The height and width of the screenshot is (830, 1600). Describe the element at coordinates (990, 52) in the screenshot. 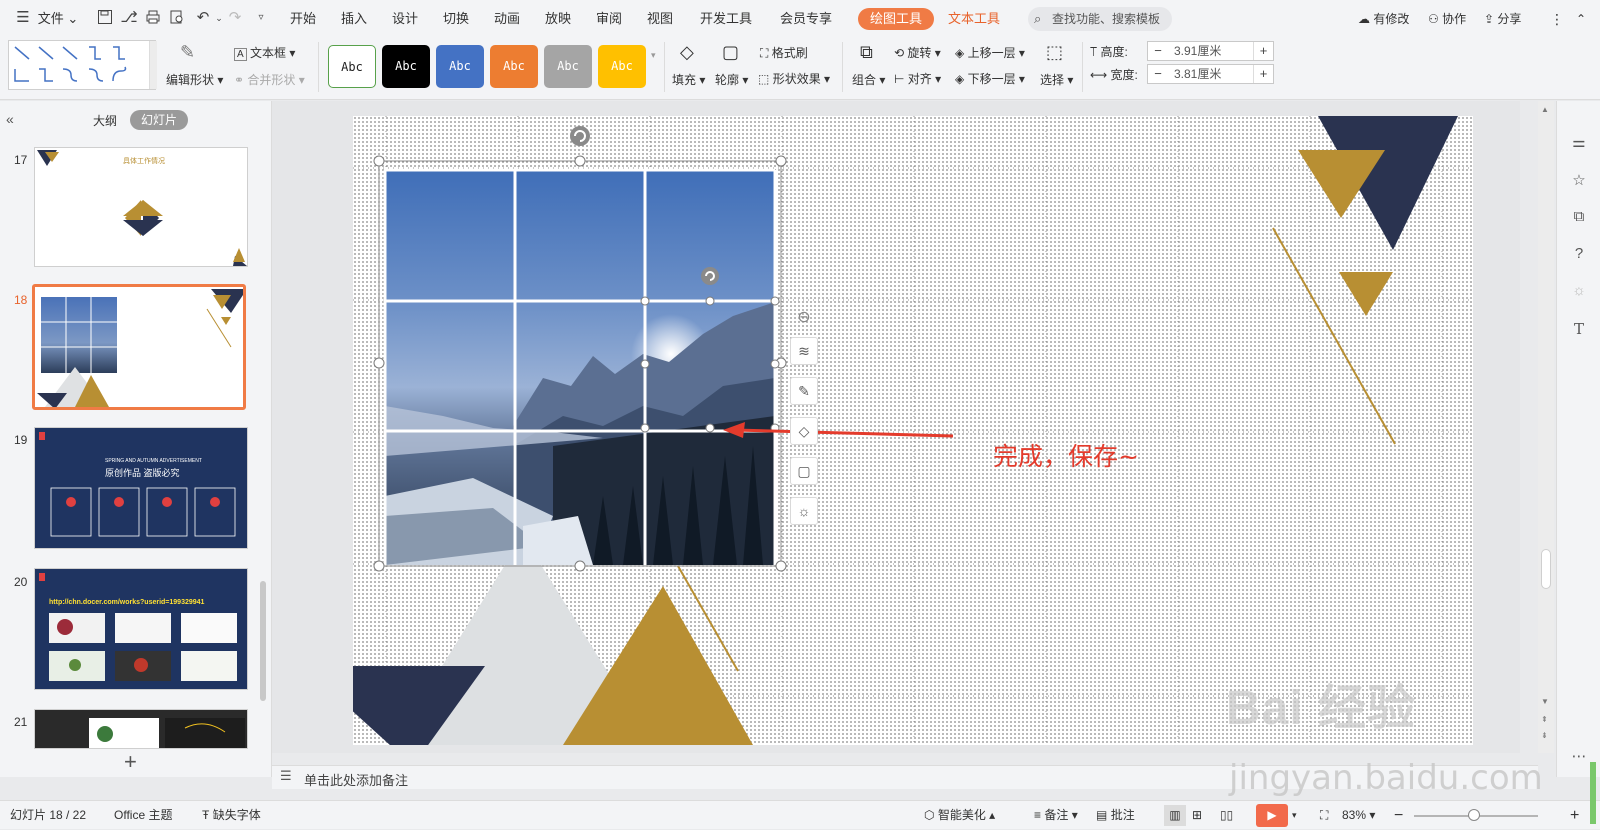

I see `bring-forward-button: ◈ 上移一层 ▾` at that location.